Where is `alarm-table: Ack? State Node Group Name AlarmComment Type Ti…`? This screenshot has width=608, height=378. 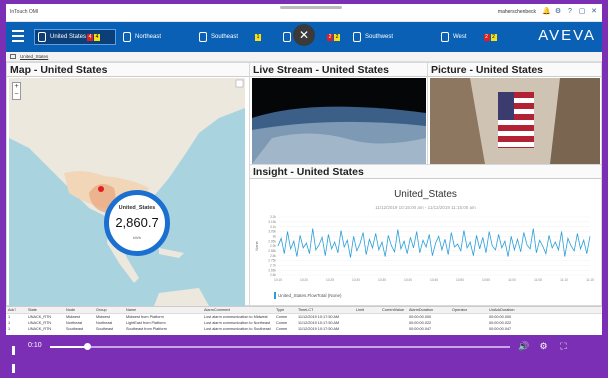 alarm-table: Ack? State Node Group Name AlarmComment Type Ti… is located at coordinates (304, 320).